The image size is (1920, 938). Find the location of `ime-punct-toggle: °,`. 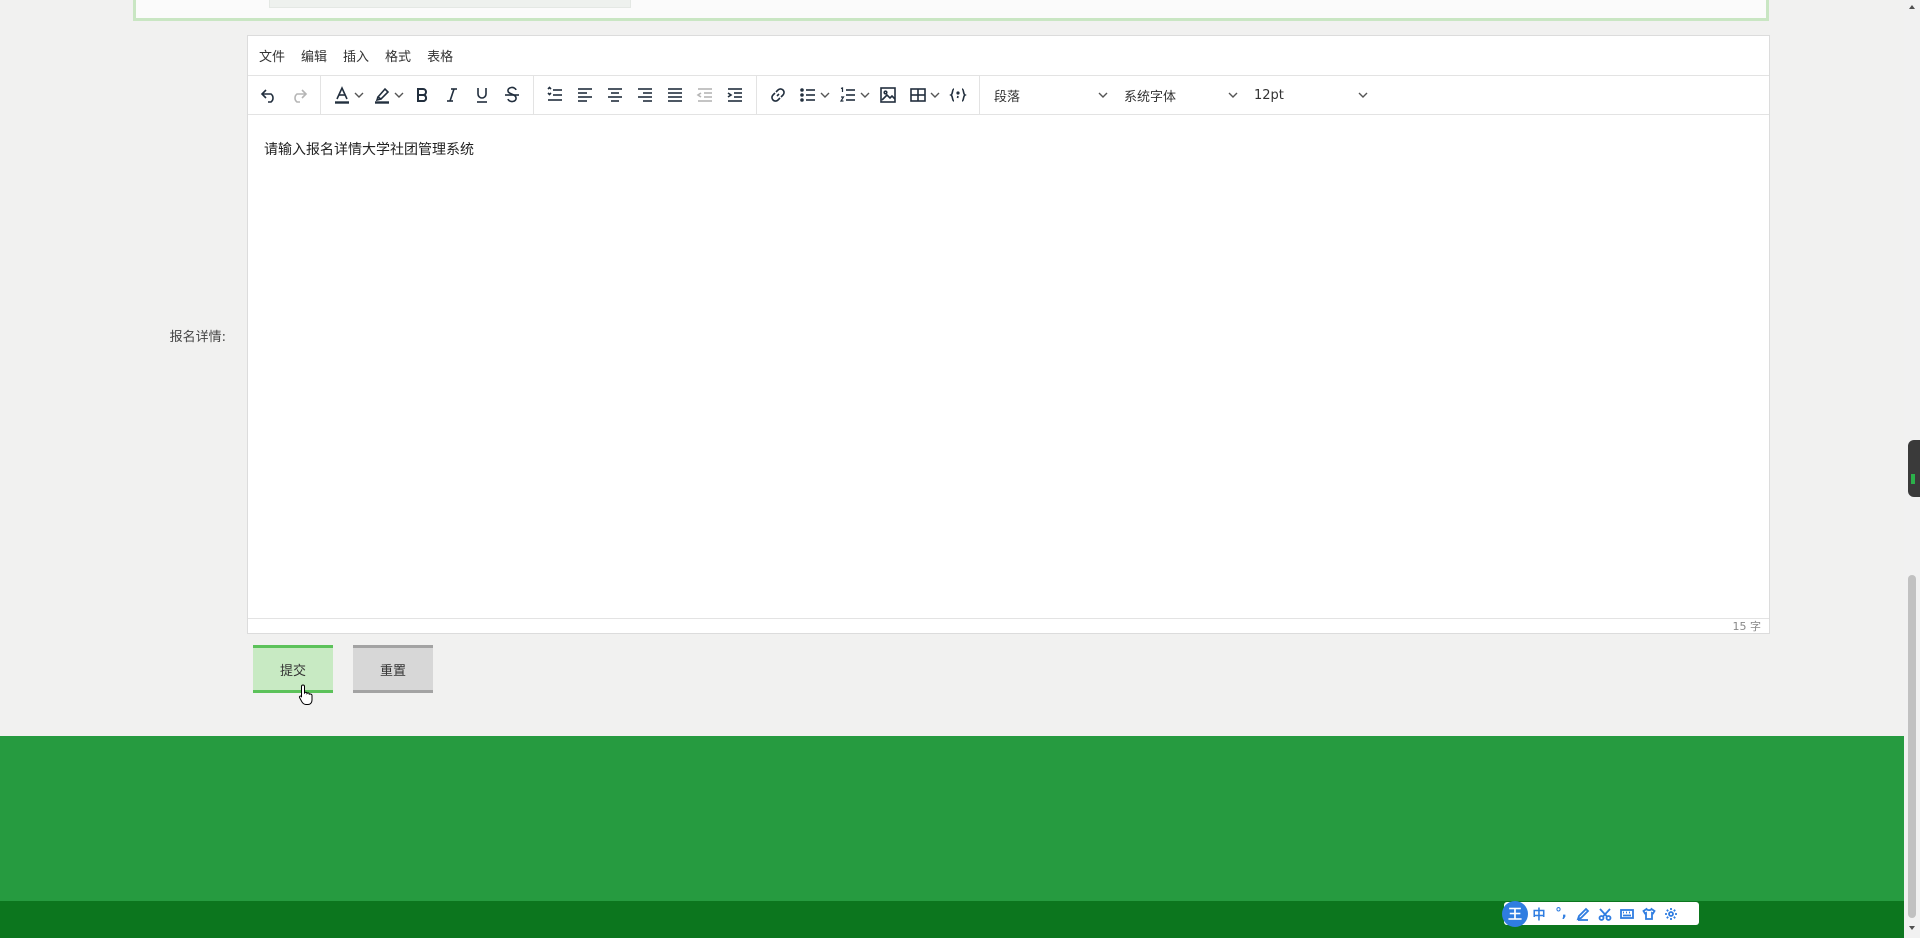

ime-punct-toggle: °, is located at coordinates (1561, 913).